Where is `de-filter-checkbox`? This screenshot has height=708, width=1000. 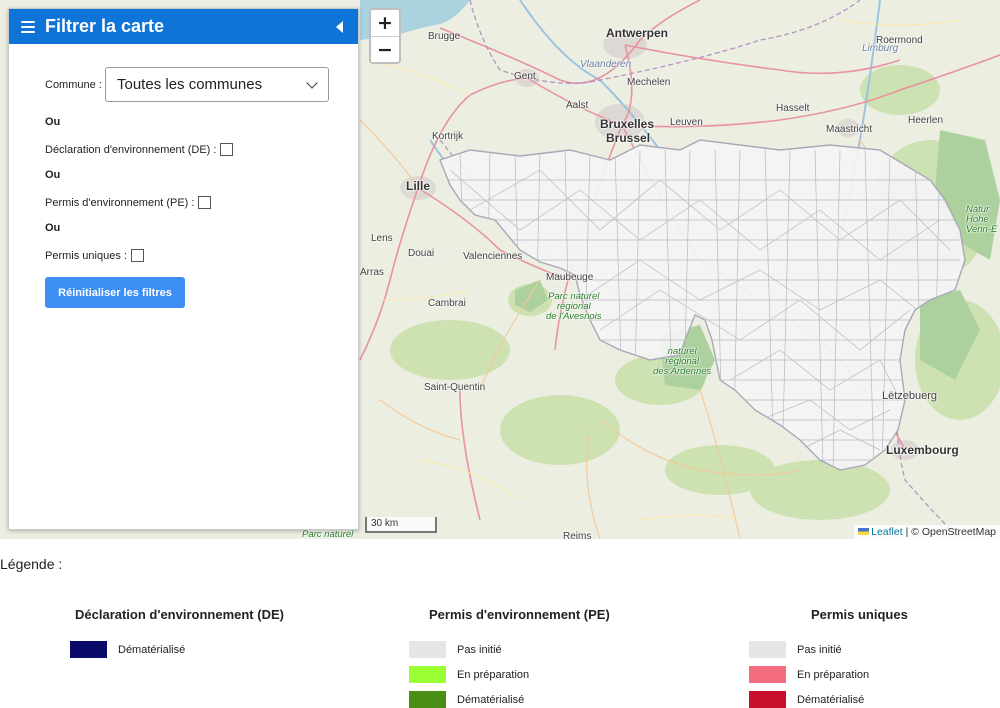
de-filter-checkbox is located at coordinates (227, 149).